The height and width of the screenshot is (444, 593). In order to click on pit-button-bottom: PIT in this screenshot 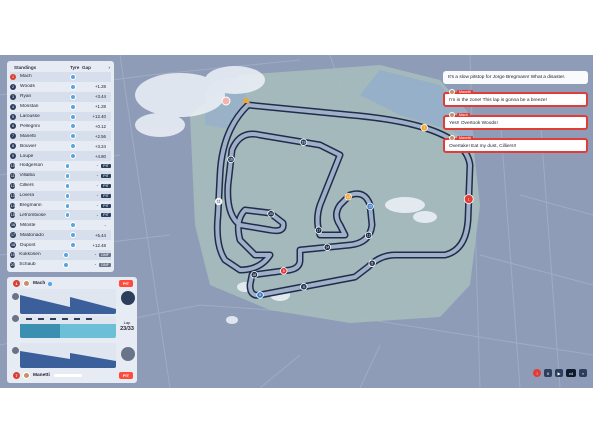, I will do `click(126, 375)`.